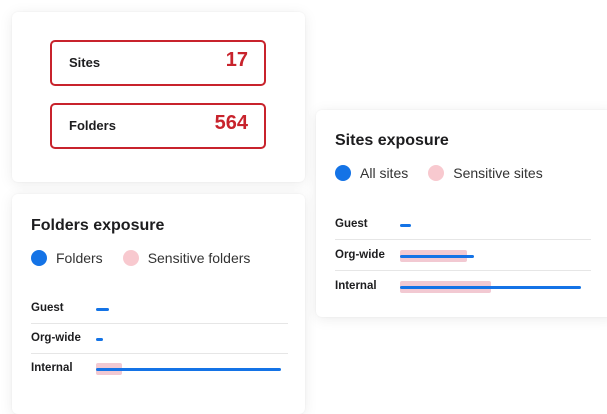  What do you see at coordinates (85, 62) in the screenshot?
I see `sites-count-label: Sites` at bounding box center [85, 62].